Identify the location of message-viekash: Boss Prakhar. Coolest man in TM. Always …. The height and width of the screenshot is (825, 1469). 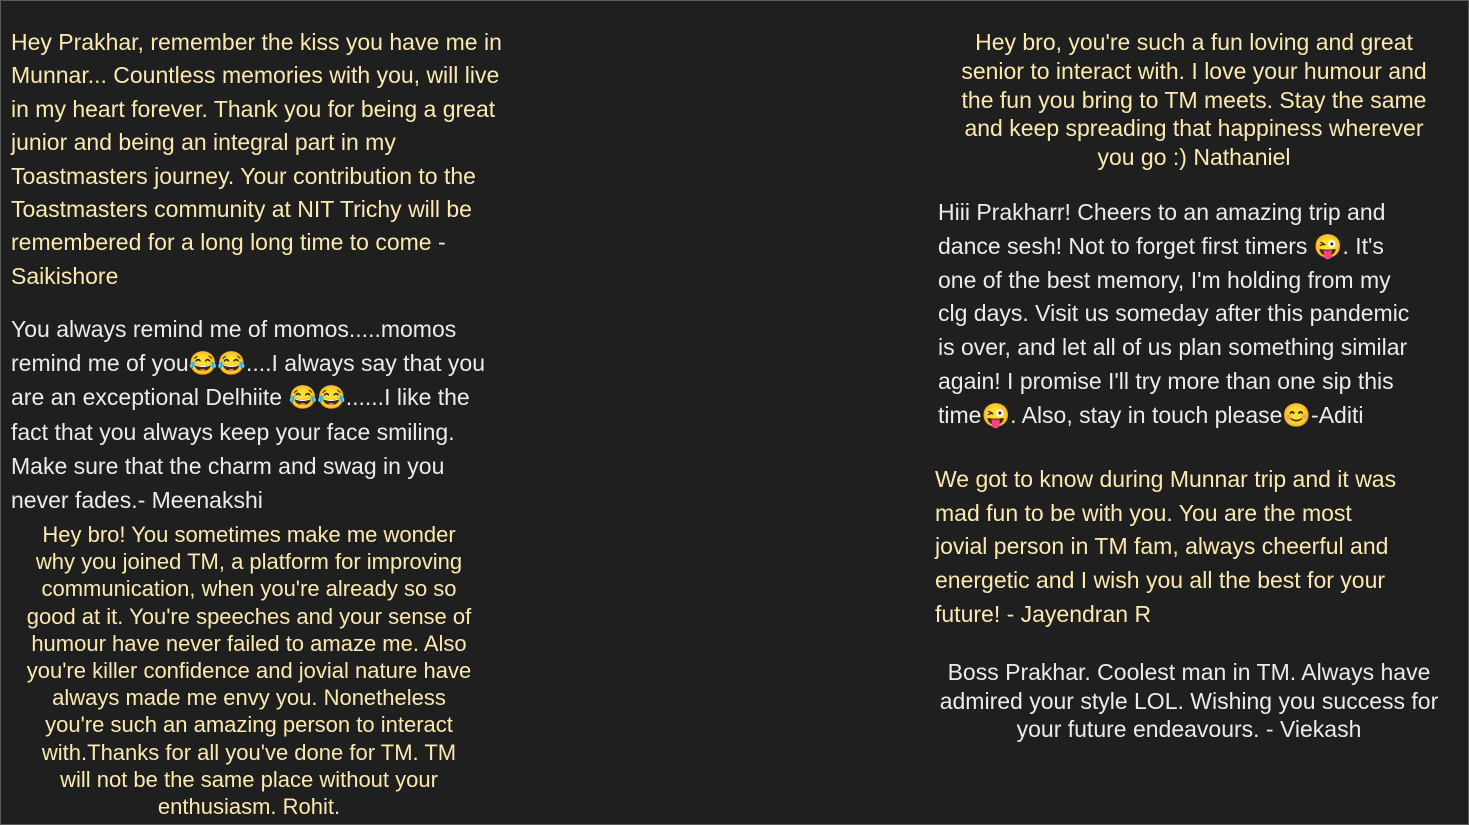
(1189, 701).